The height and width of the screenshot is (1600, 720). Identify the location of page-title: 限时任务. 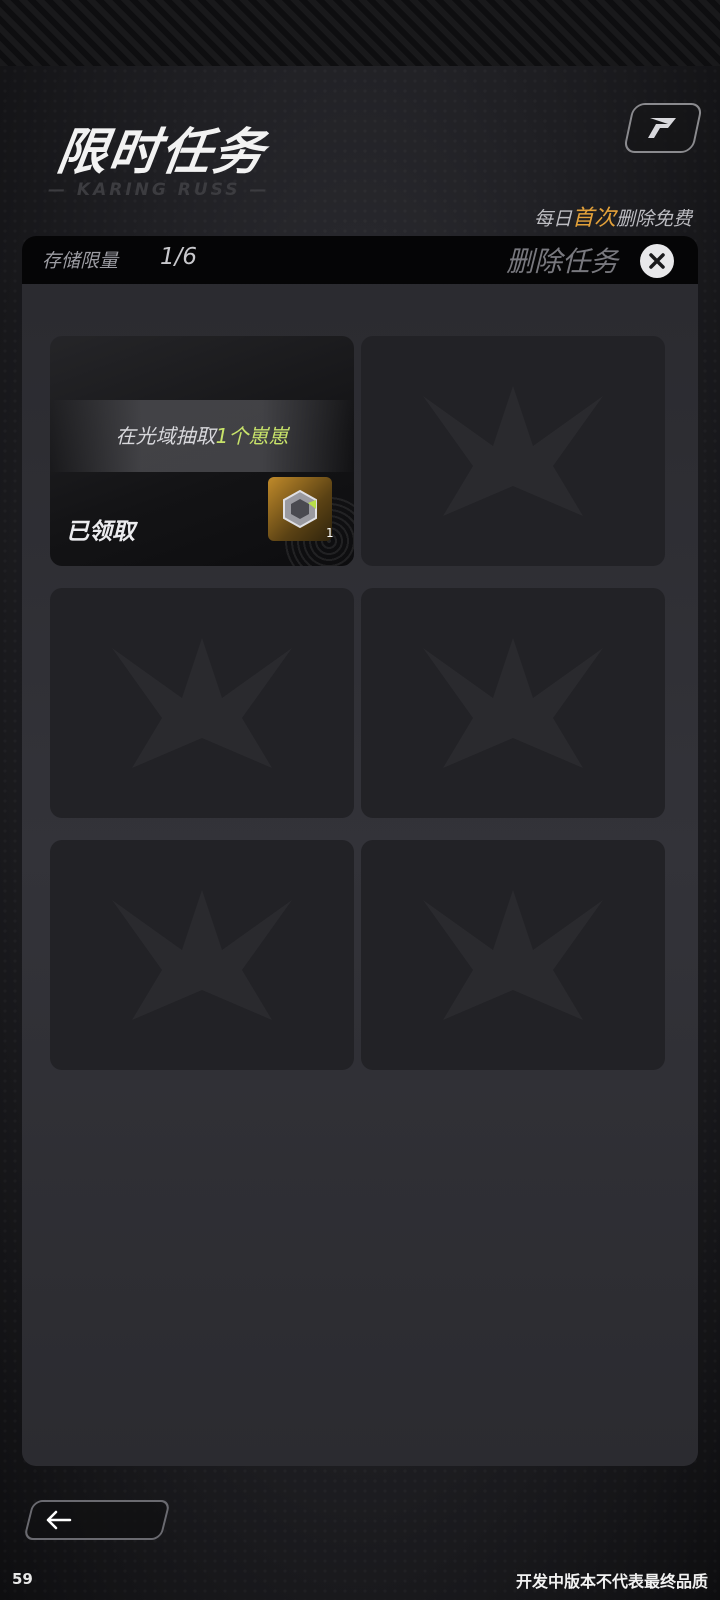
(161, 152).